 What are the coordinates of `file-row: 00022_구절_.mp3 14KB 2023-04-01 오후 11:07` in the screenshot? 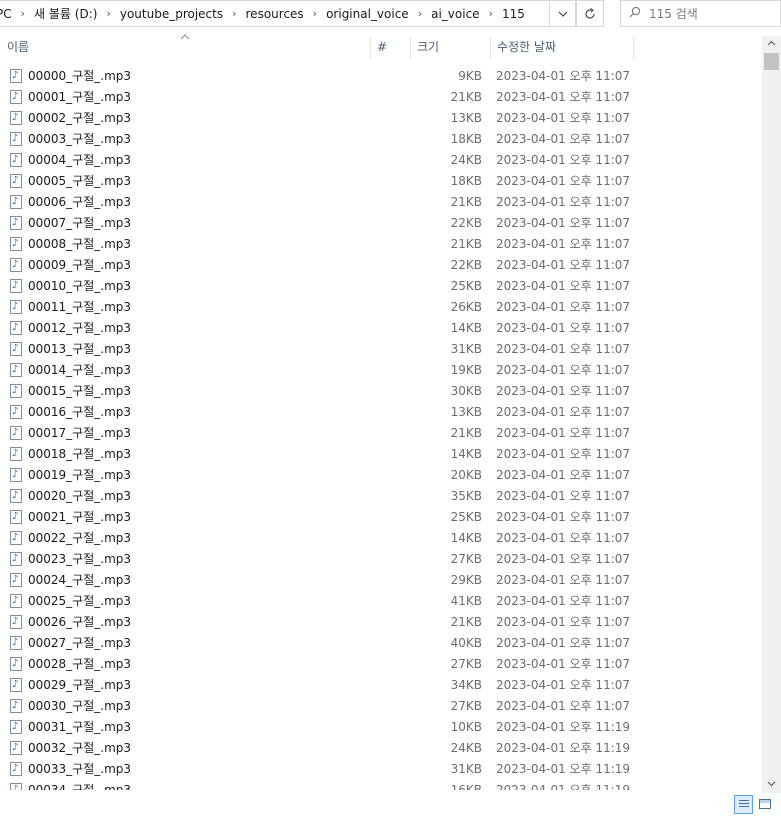 It's located at (381, 538).